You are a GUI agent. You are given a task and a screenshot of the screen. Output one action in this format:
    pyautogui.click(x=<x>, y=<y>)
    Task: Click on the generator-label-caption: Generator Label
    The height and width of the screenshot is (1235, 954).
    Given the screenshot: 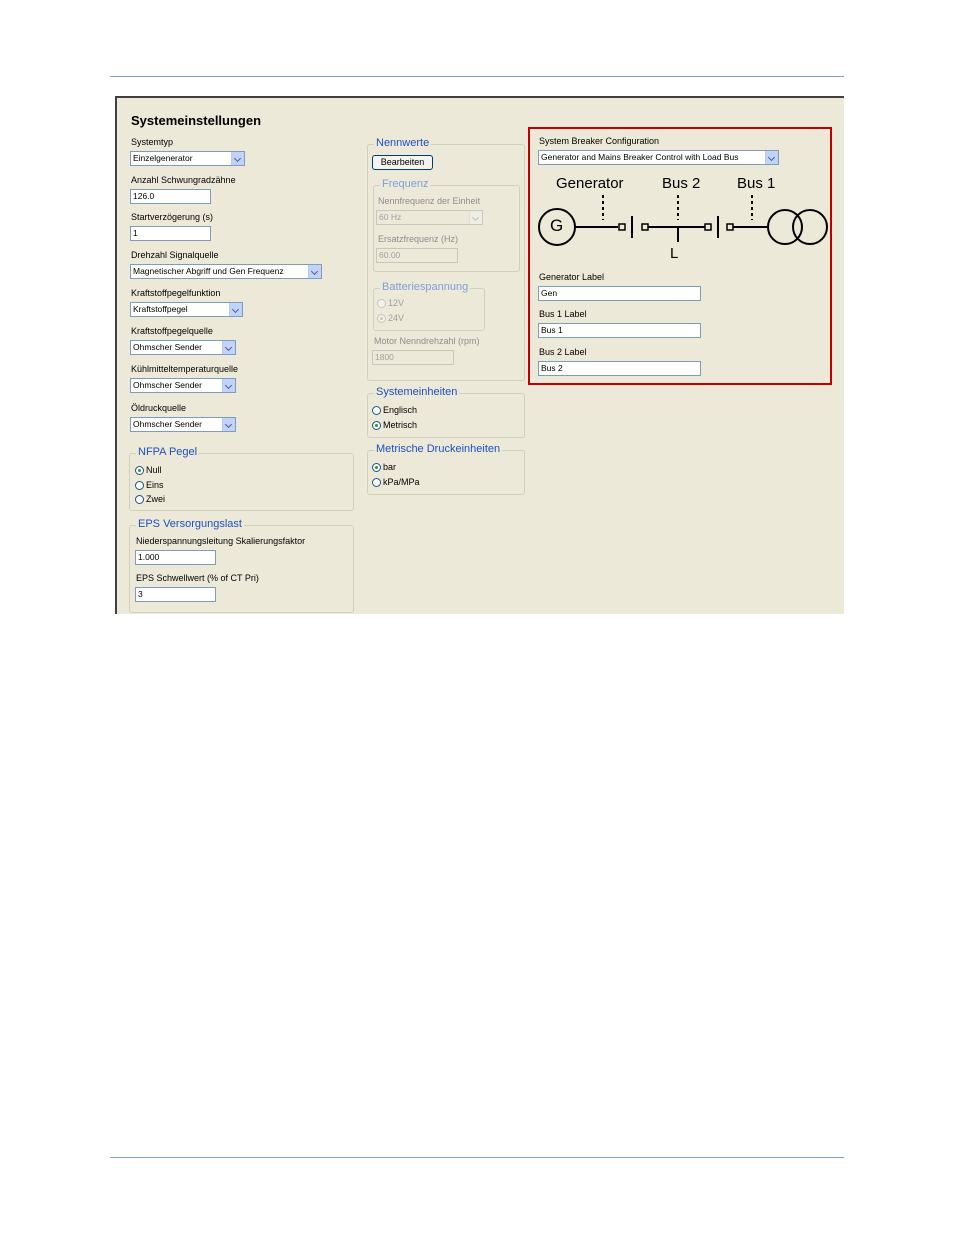 What is the action you would take?
    pyautogui.click(x=572, y=277)
    